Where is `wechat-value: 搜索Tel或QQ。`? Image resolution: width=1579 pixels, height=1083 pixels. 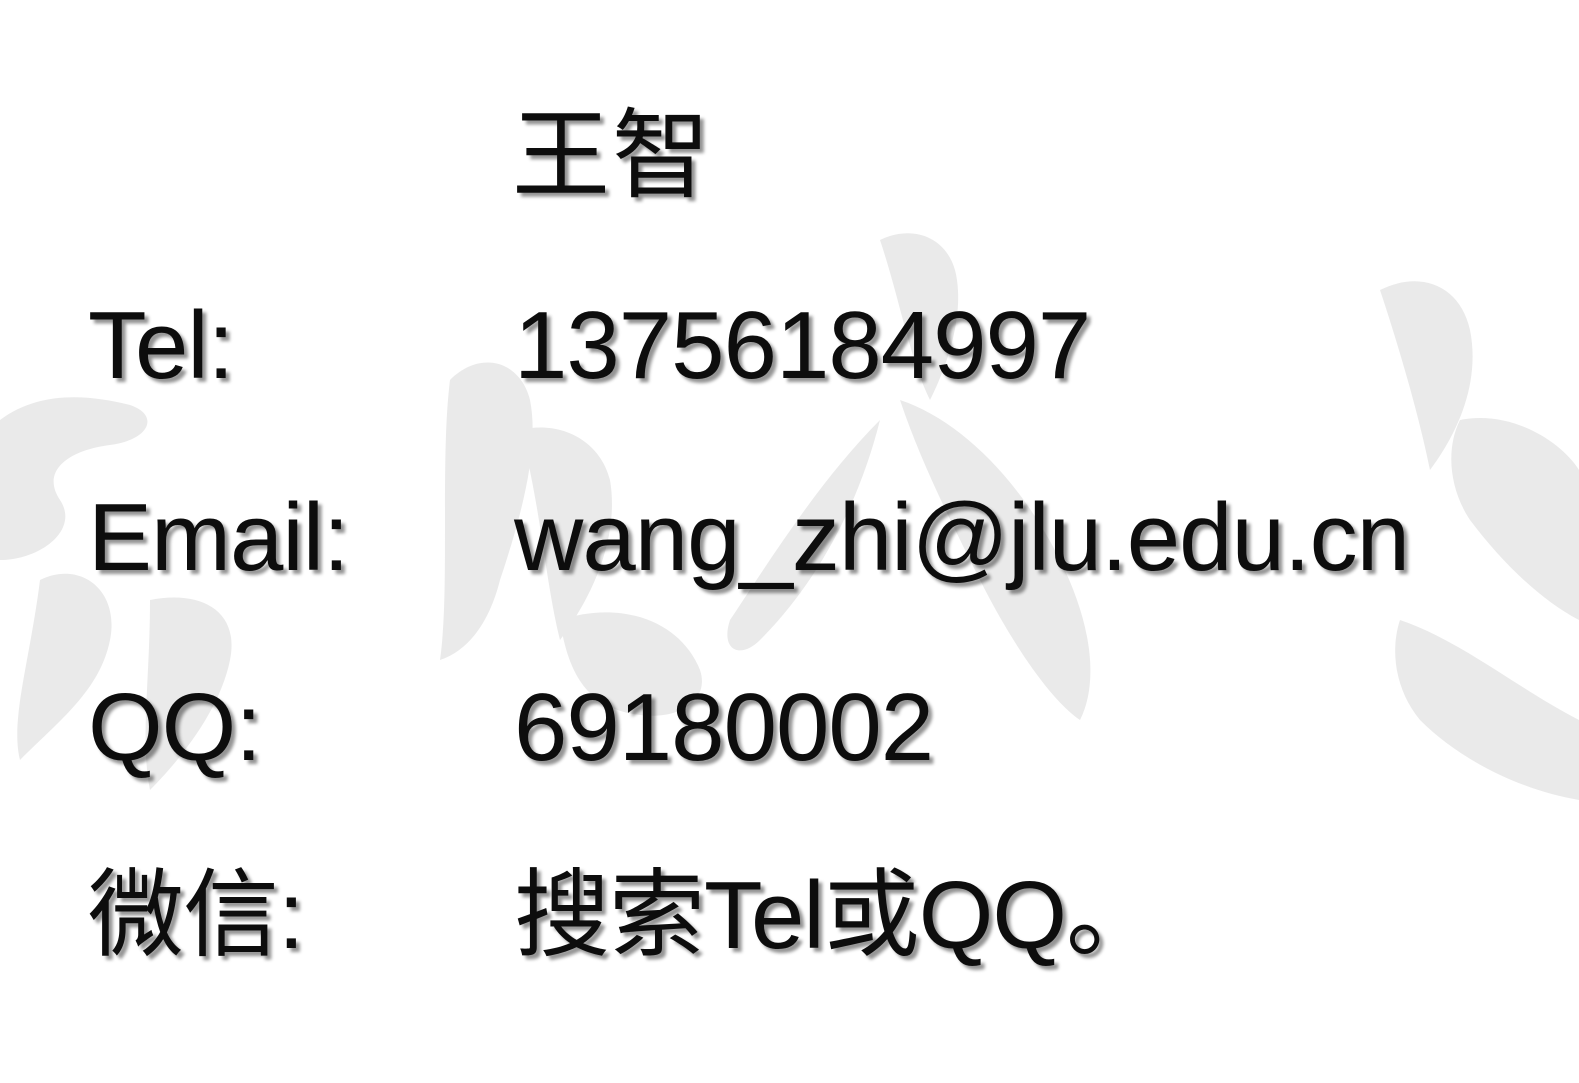
wechat-value: 搜索Tel或QQ。 is located at coordinates (838, 915).